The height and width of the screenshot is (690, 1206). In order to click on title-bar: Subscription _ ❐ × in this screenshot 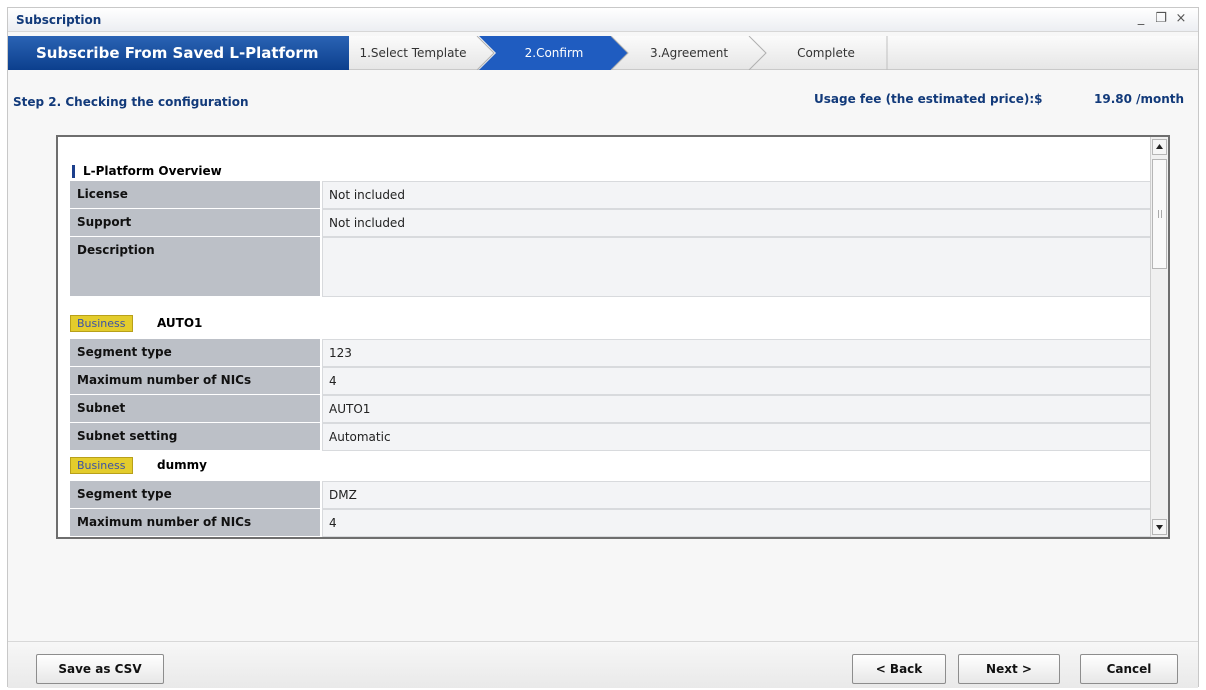, I will do `click(603, 20)`.